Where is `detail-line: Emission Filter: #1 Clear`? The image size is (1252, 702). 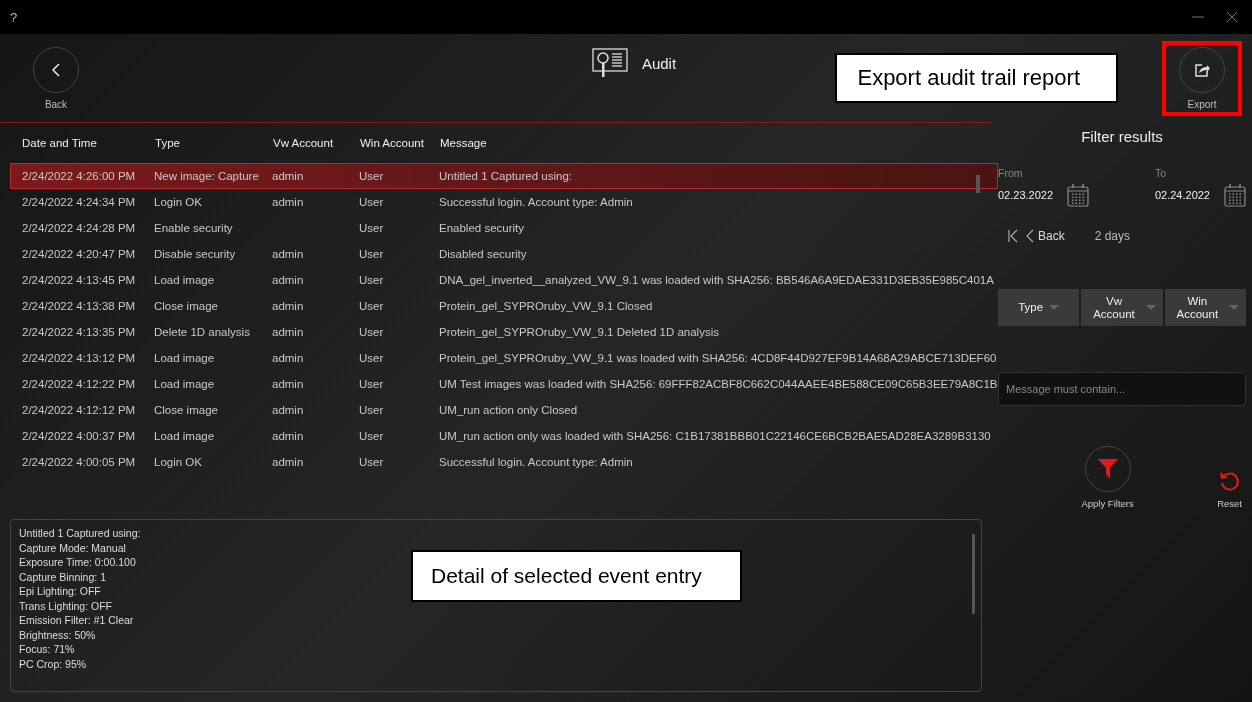
detail-line: Emission Filter: #1 Clear is located at coordinates (76, 620).